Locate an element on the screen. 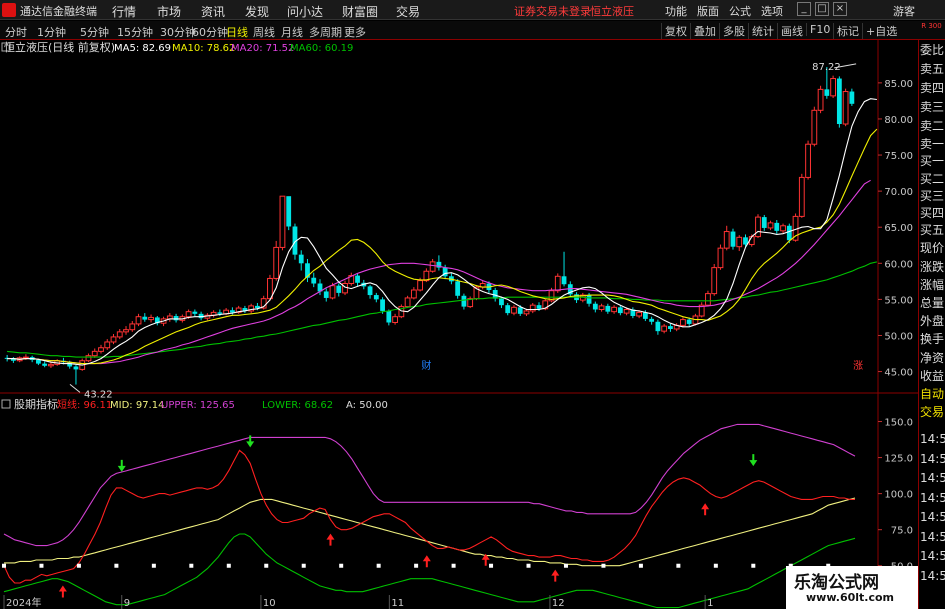 This screenshot has height=609, width=945. minimize-button: _ is located at coordinates (804, 9).